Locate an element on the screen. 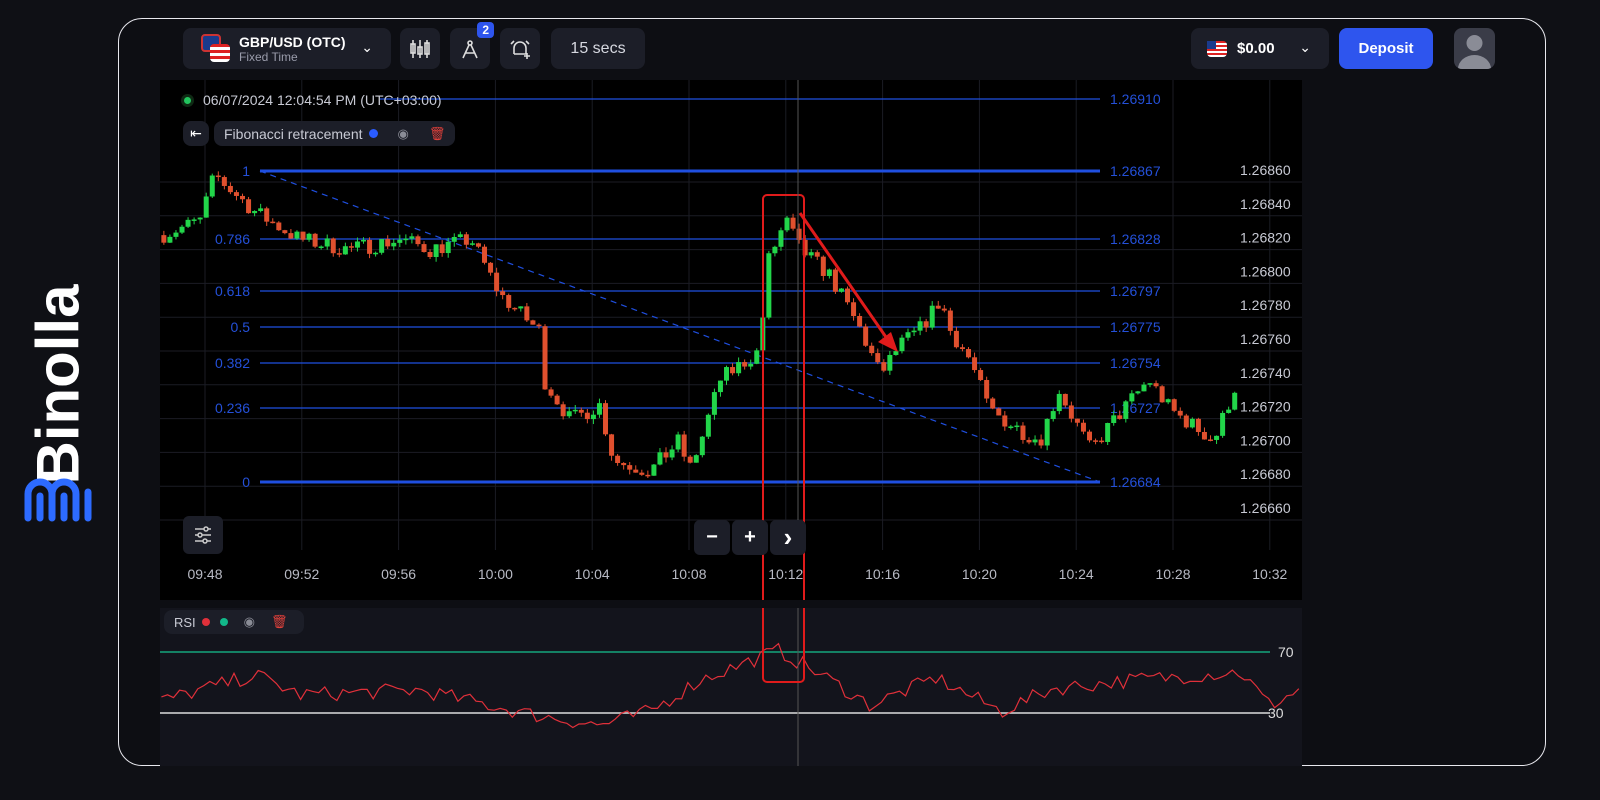 Image resolution: width=1600 pixels, height=800 pixels. asset-selector: GBP/USD (OTC) Fixed Time ⌄ is located at coordinates (287, 48).